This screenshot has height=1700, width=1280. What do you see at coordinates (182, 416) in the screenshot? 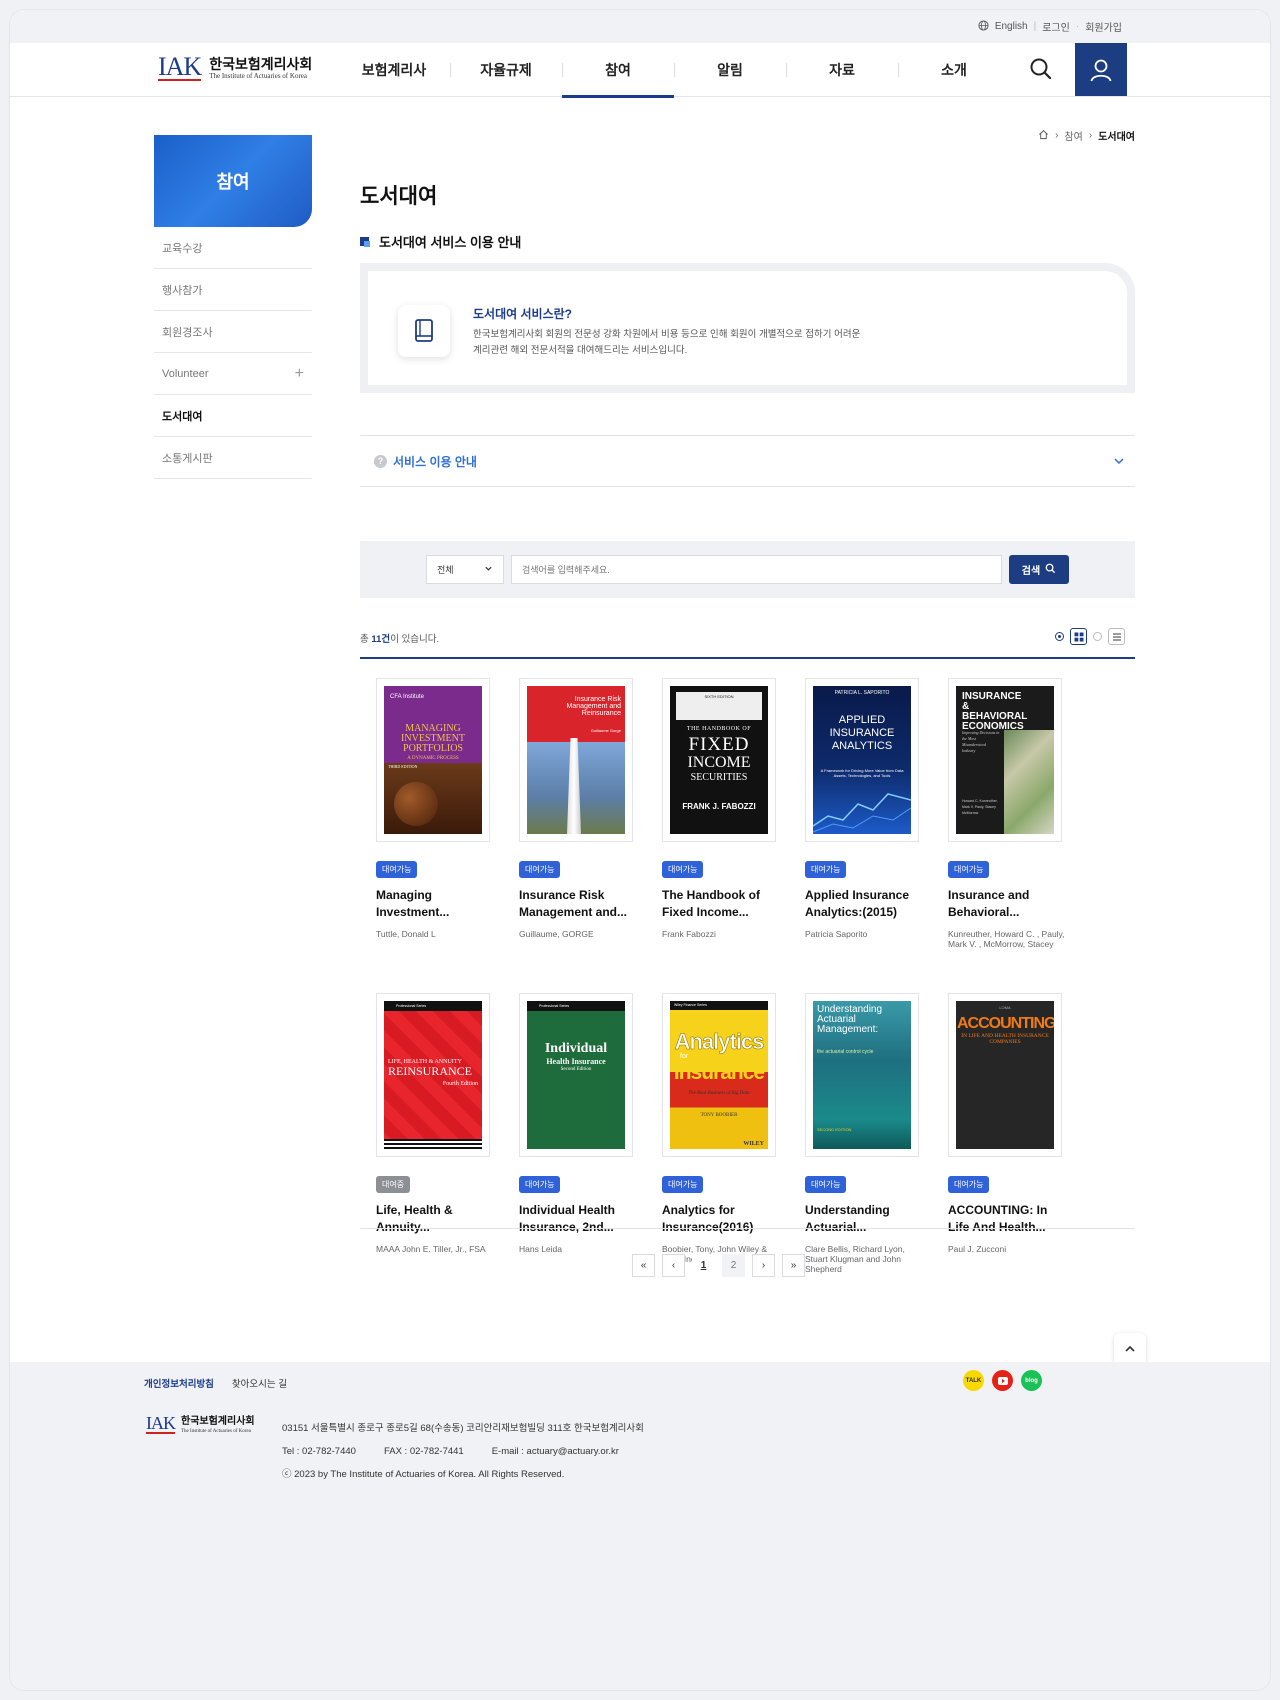
I see `sidebar-item-label: 도서대여` at bounding box center [182, 416].